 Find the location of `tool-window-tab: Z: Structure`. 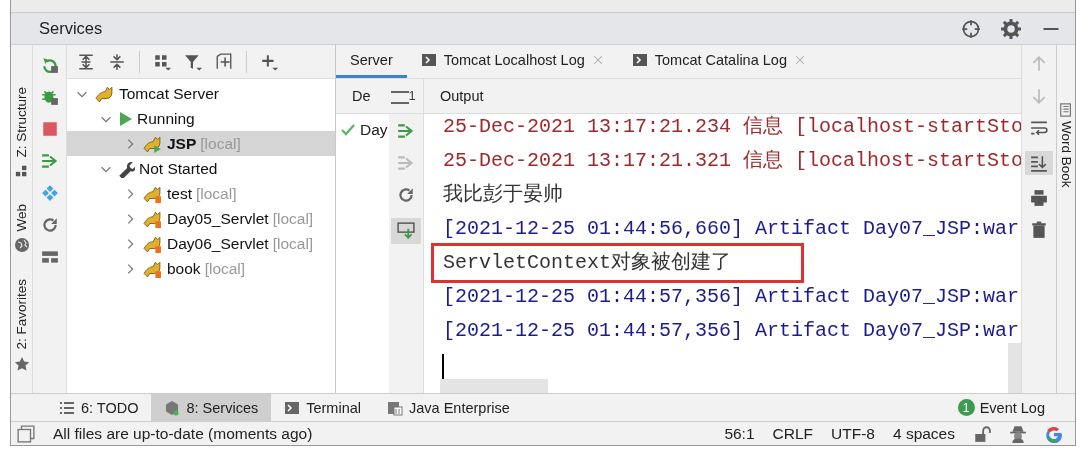

tool-window-tab: Z: Structure is located at coordinates (21, 122).